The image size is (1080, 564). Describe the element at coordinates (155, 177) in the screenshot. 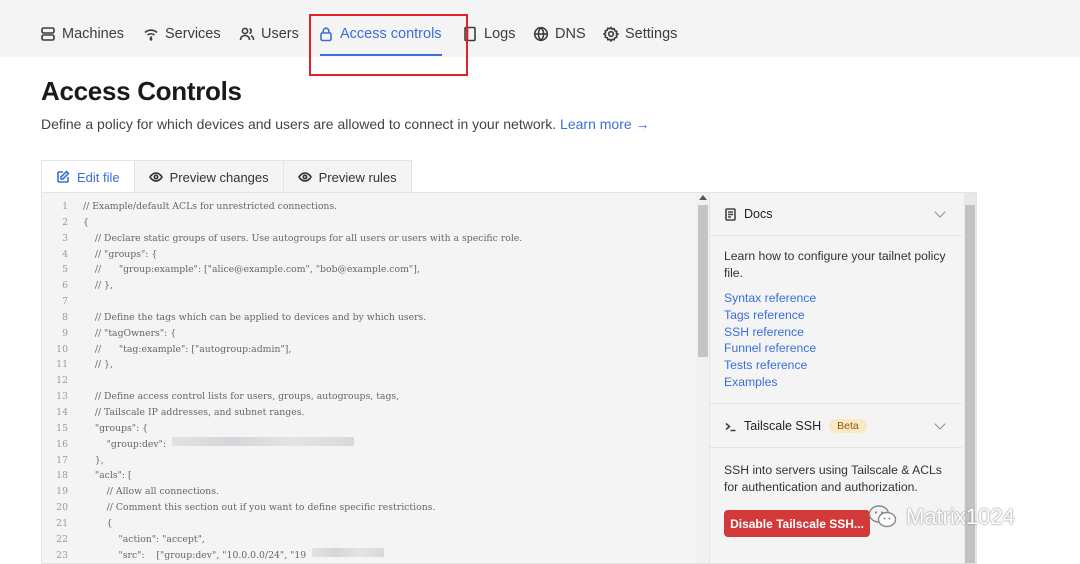

I see `eye-icon` at that location.